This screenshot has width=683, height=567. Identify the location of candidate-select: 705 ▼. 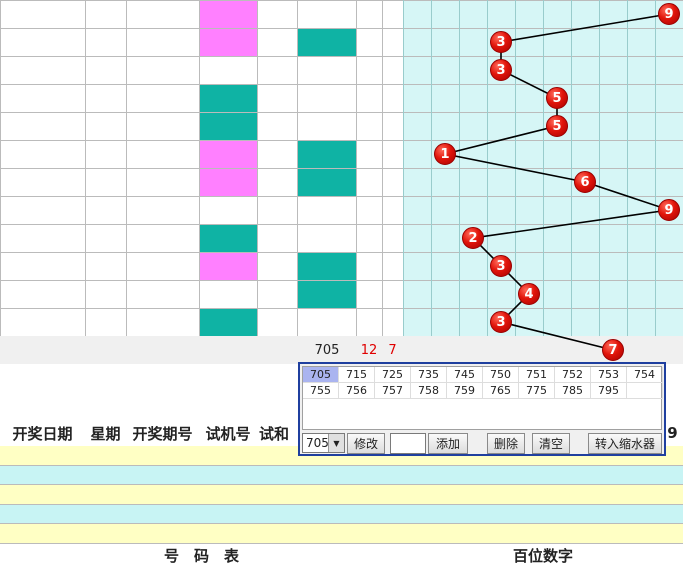
(323, 443).